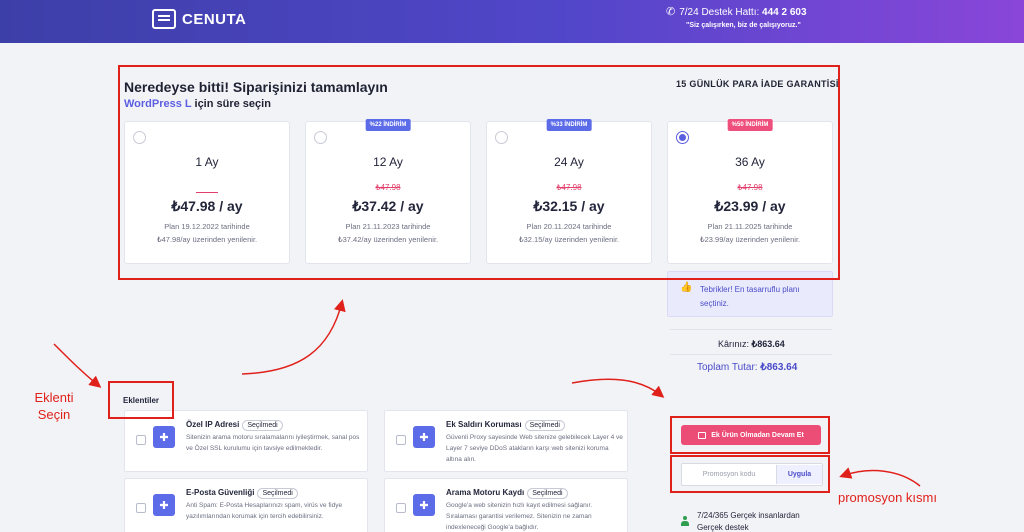  What do you see at coordinates (618, 388) in the screenshot?
I see `arrow-to-continue` at bounding box center [618, 388].